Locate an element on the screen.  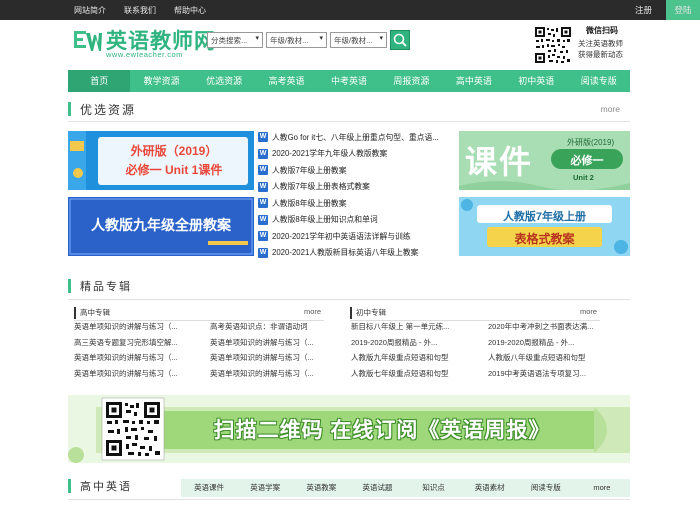
special-section-header: 精品专辑 is located at coordinates (349, 287).